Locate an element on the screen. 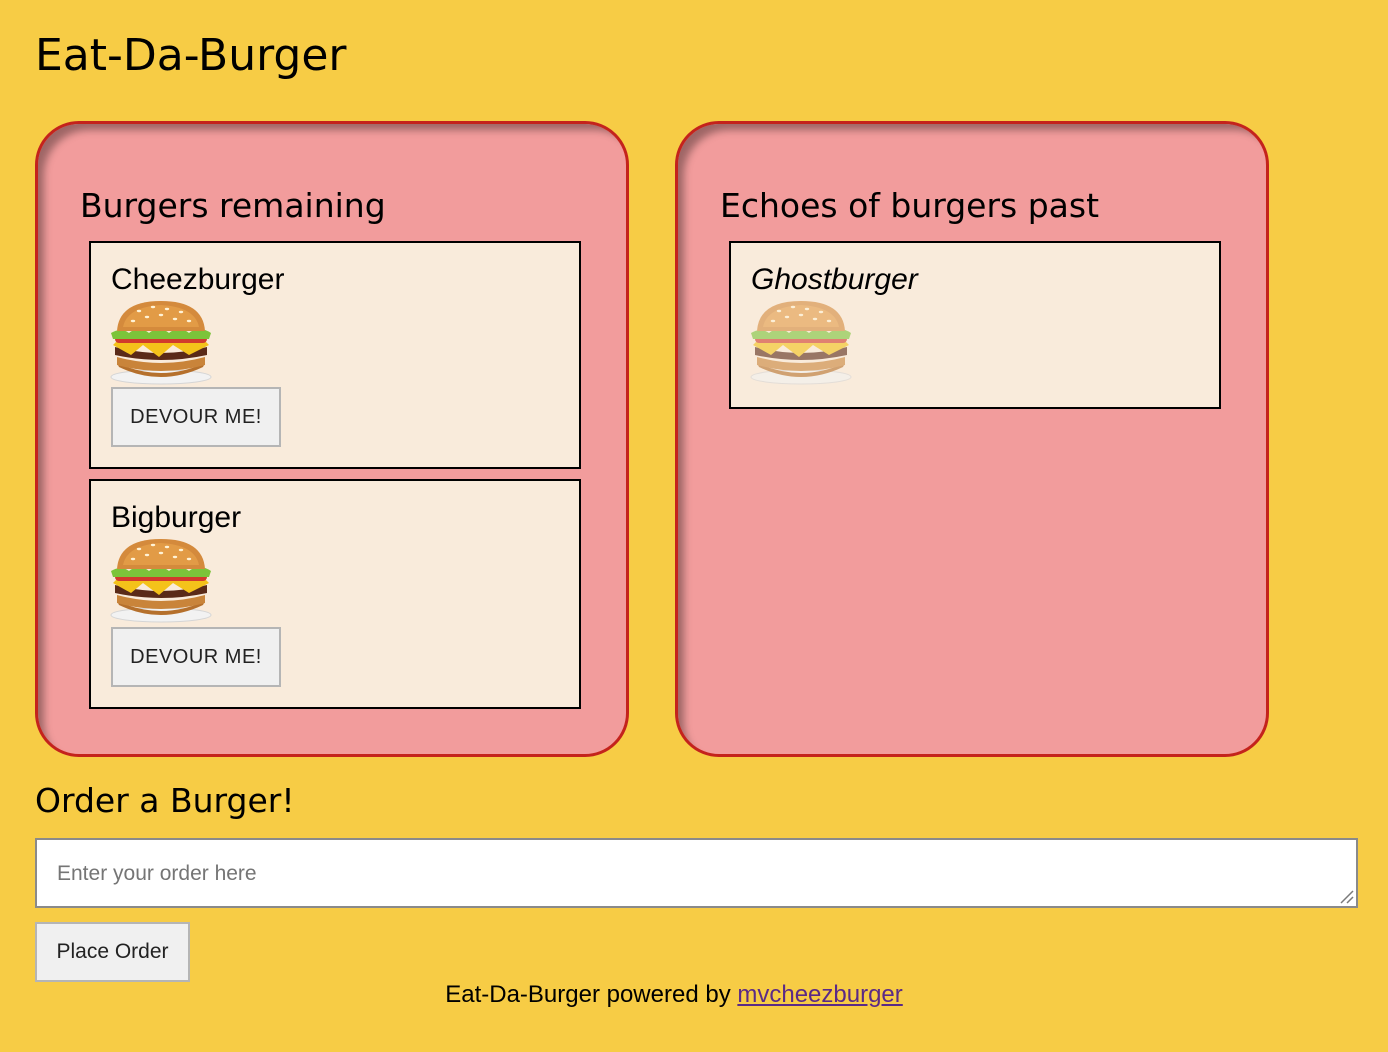  burgers-remaining-heading: Burgers remaining is located at coordinates (233, 205).